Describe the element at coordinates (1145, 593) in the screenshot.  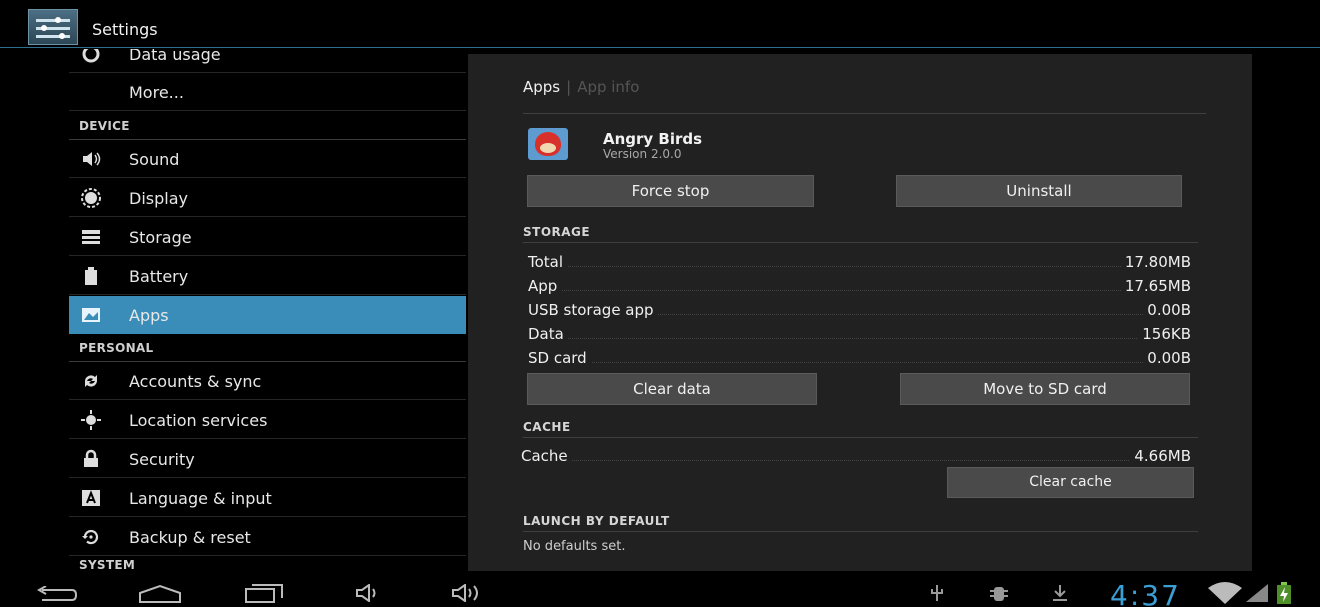
I see `clock: 4:37` at that location.